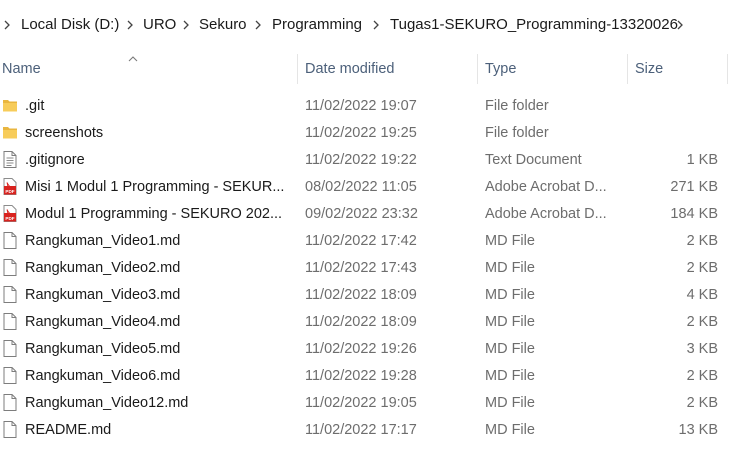 The height and width of the screenshot is (457, 752). Describe the element at coordinates (702, 349) in the screenshot. I see `file-size: 3 KB` at that location.